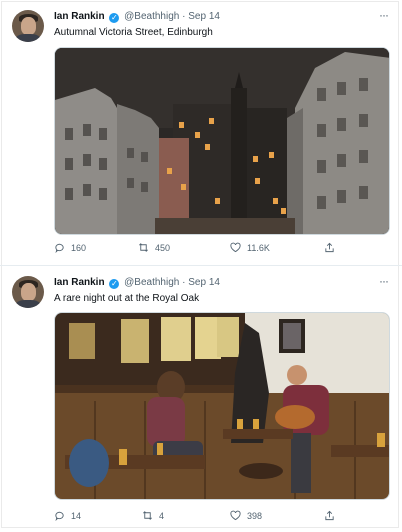  I want to click on like-button: 398, so click(246, 515).